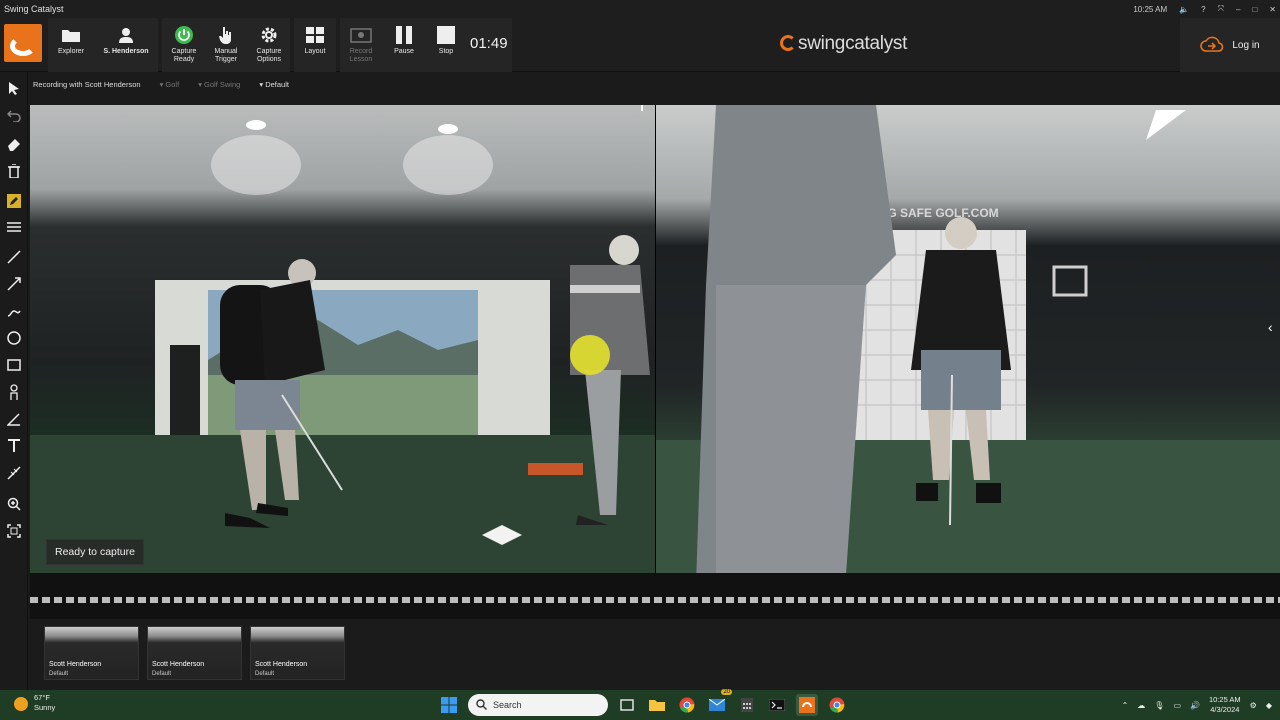 The image size is (1280, 720). Describe the element at coordinates (655, 596) in the screenshot. I see `timeline` at that location.